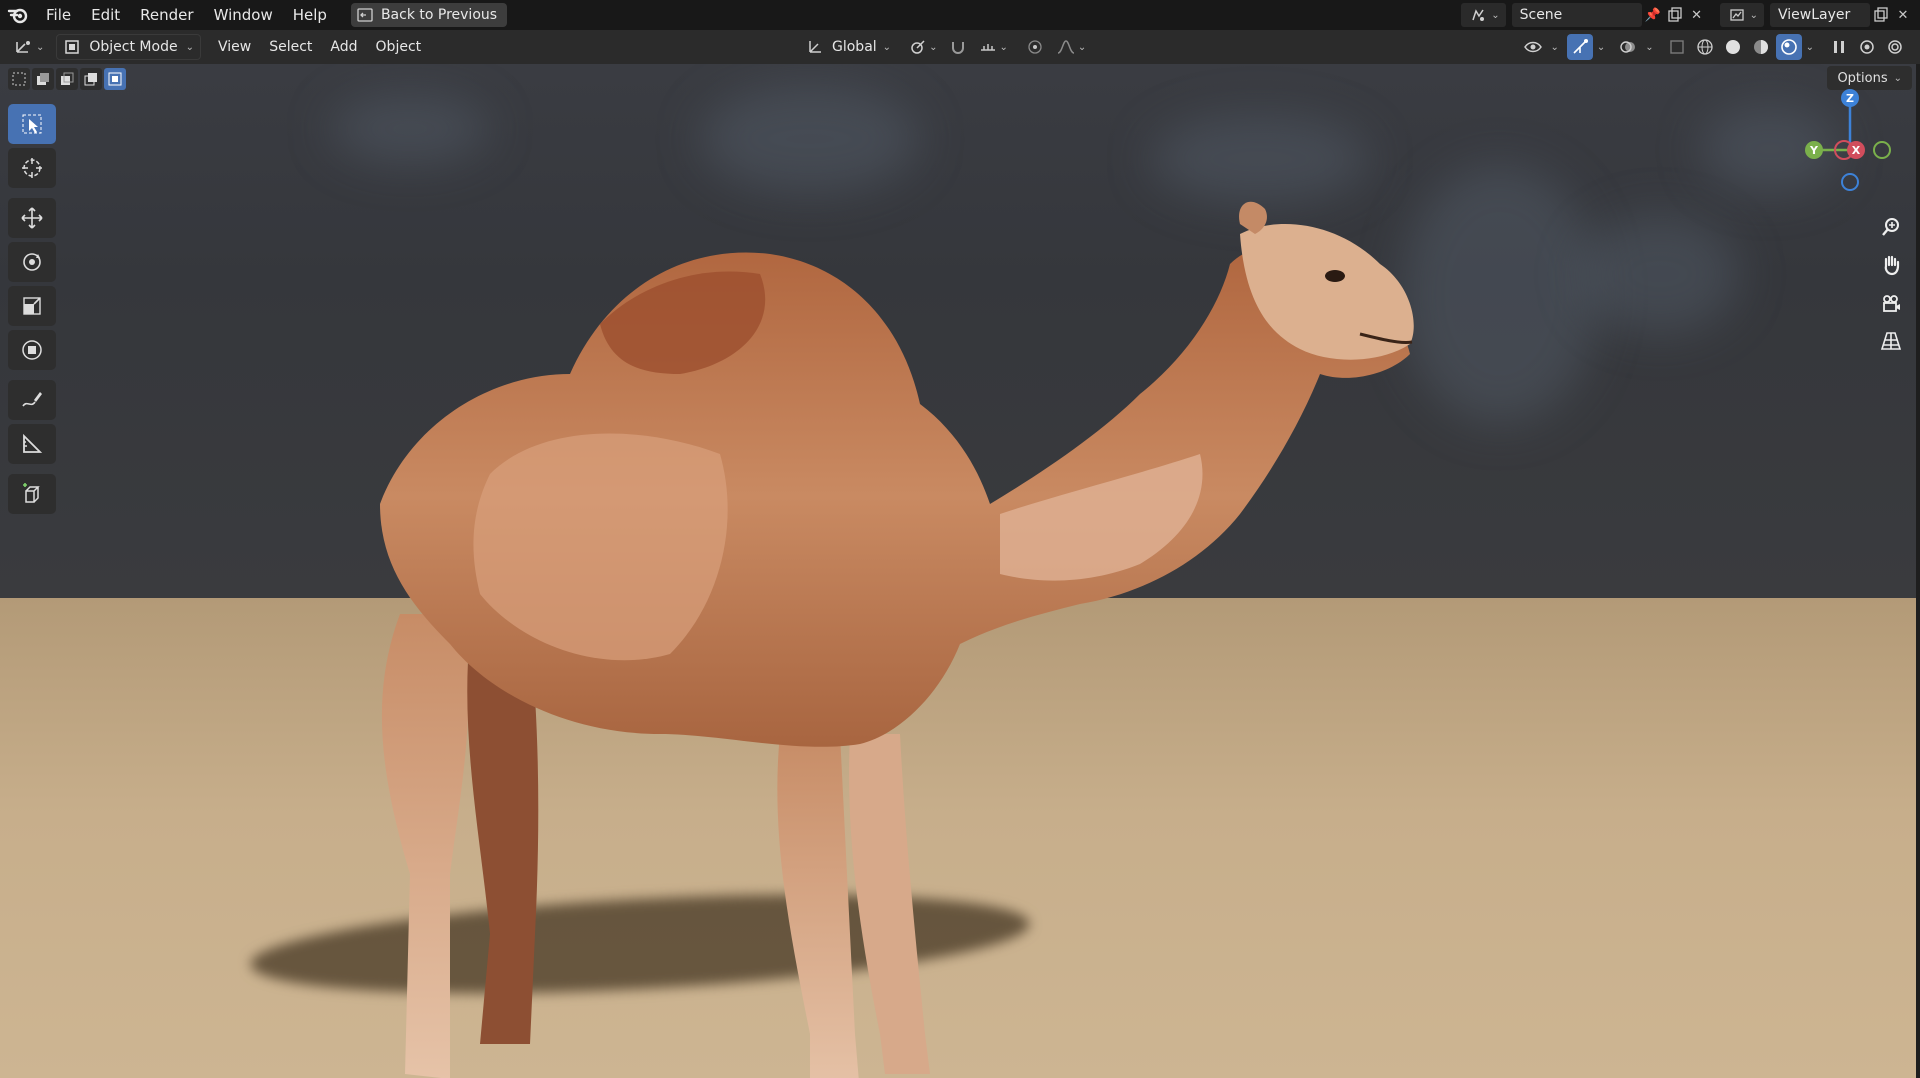 This screenshot has width=1920, height=1078. I want to click on pivot-icon, so click(918, 47).